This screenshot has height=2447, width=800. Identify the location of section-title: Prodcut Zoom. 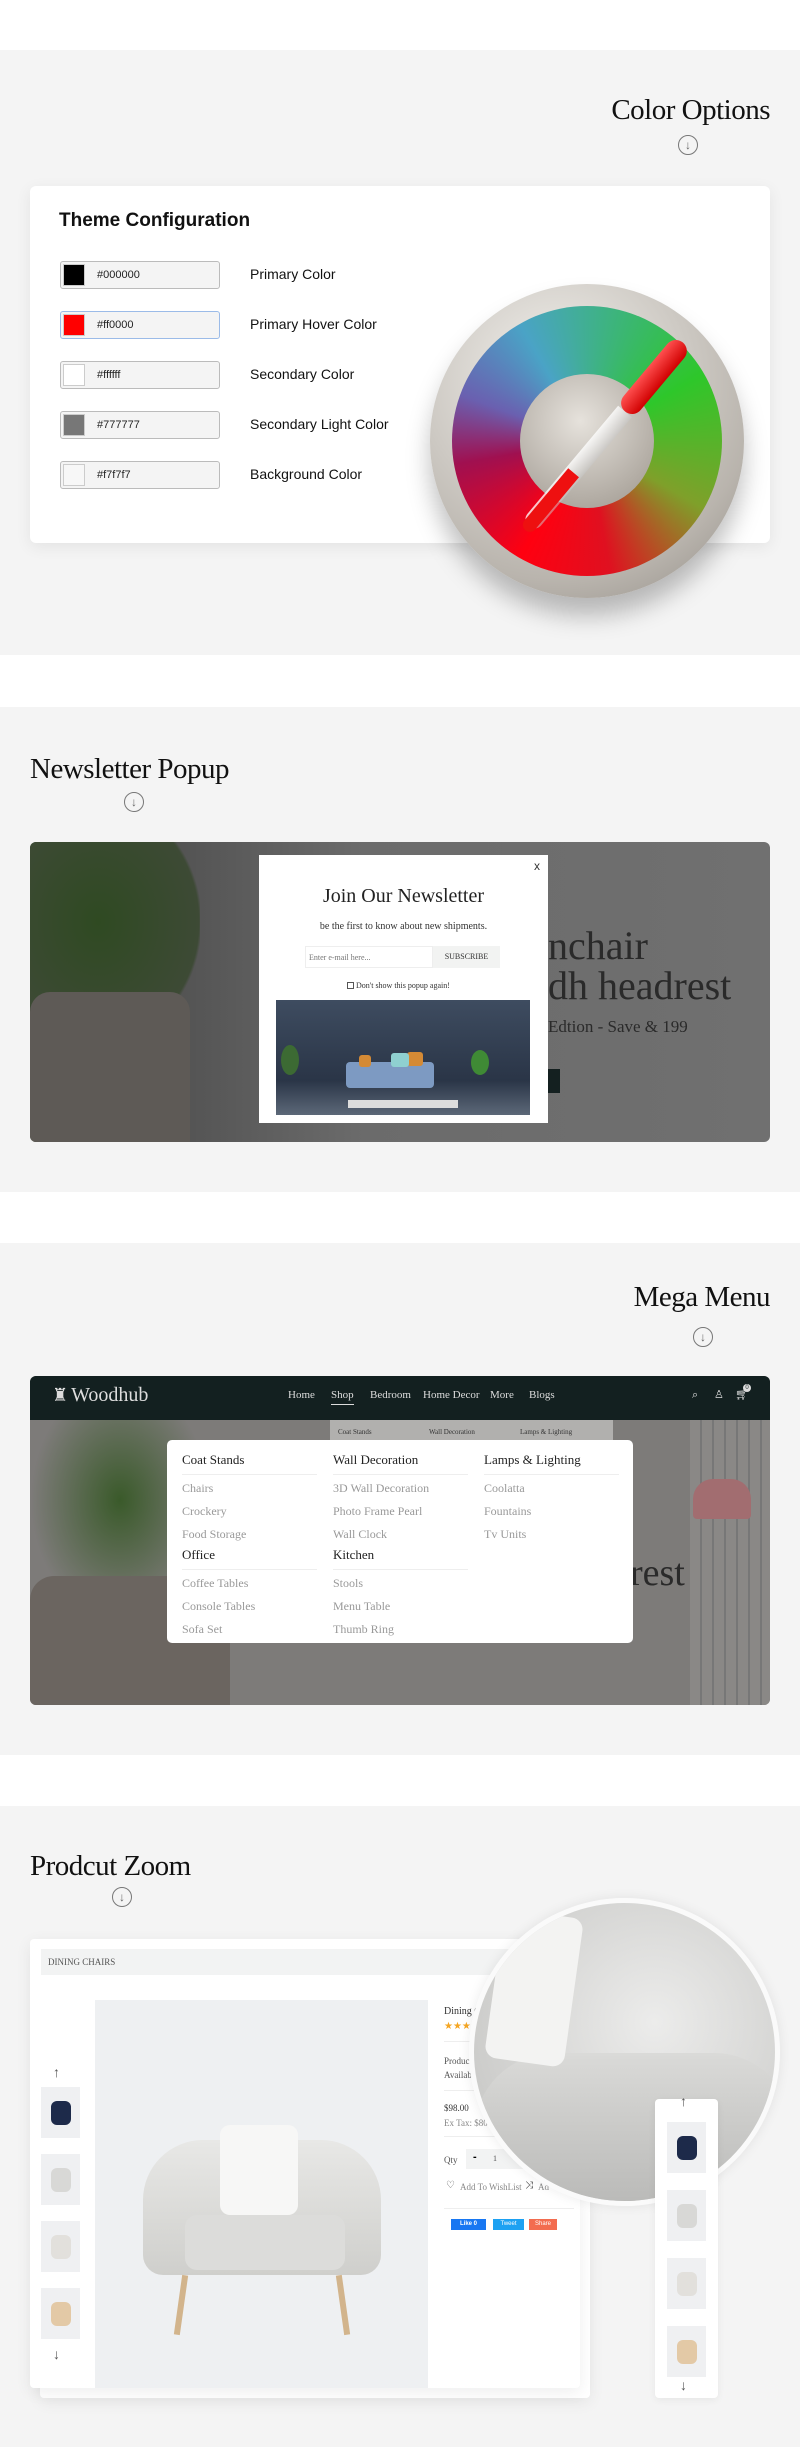
(110, 1866).